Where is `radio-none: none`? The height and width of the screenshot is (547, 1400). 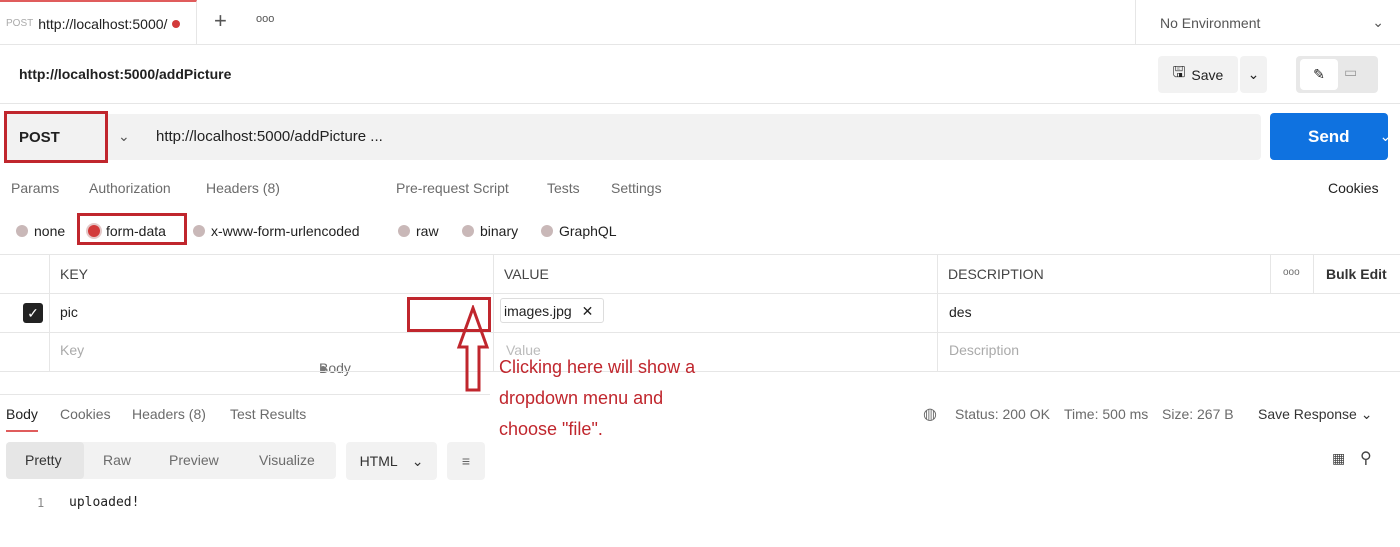 radio-none: none is located at coordinates (40, 231).